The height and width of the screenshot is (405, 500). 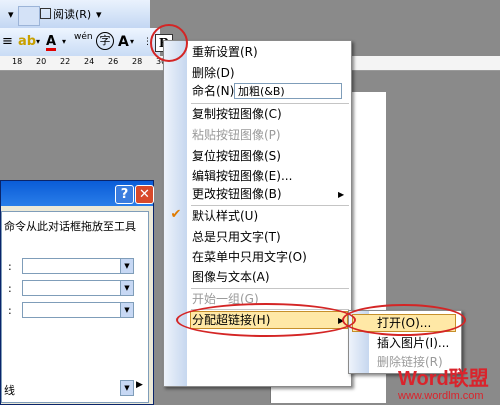 I want to click on menu-item-image-and-text: 图像与文本(A), so click(x=231, y=277).